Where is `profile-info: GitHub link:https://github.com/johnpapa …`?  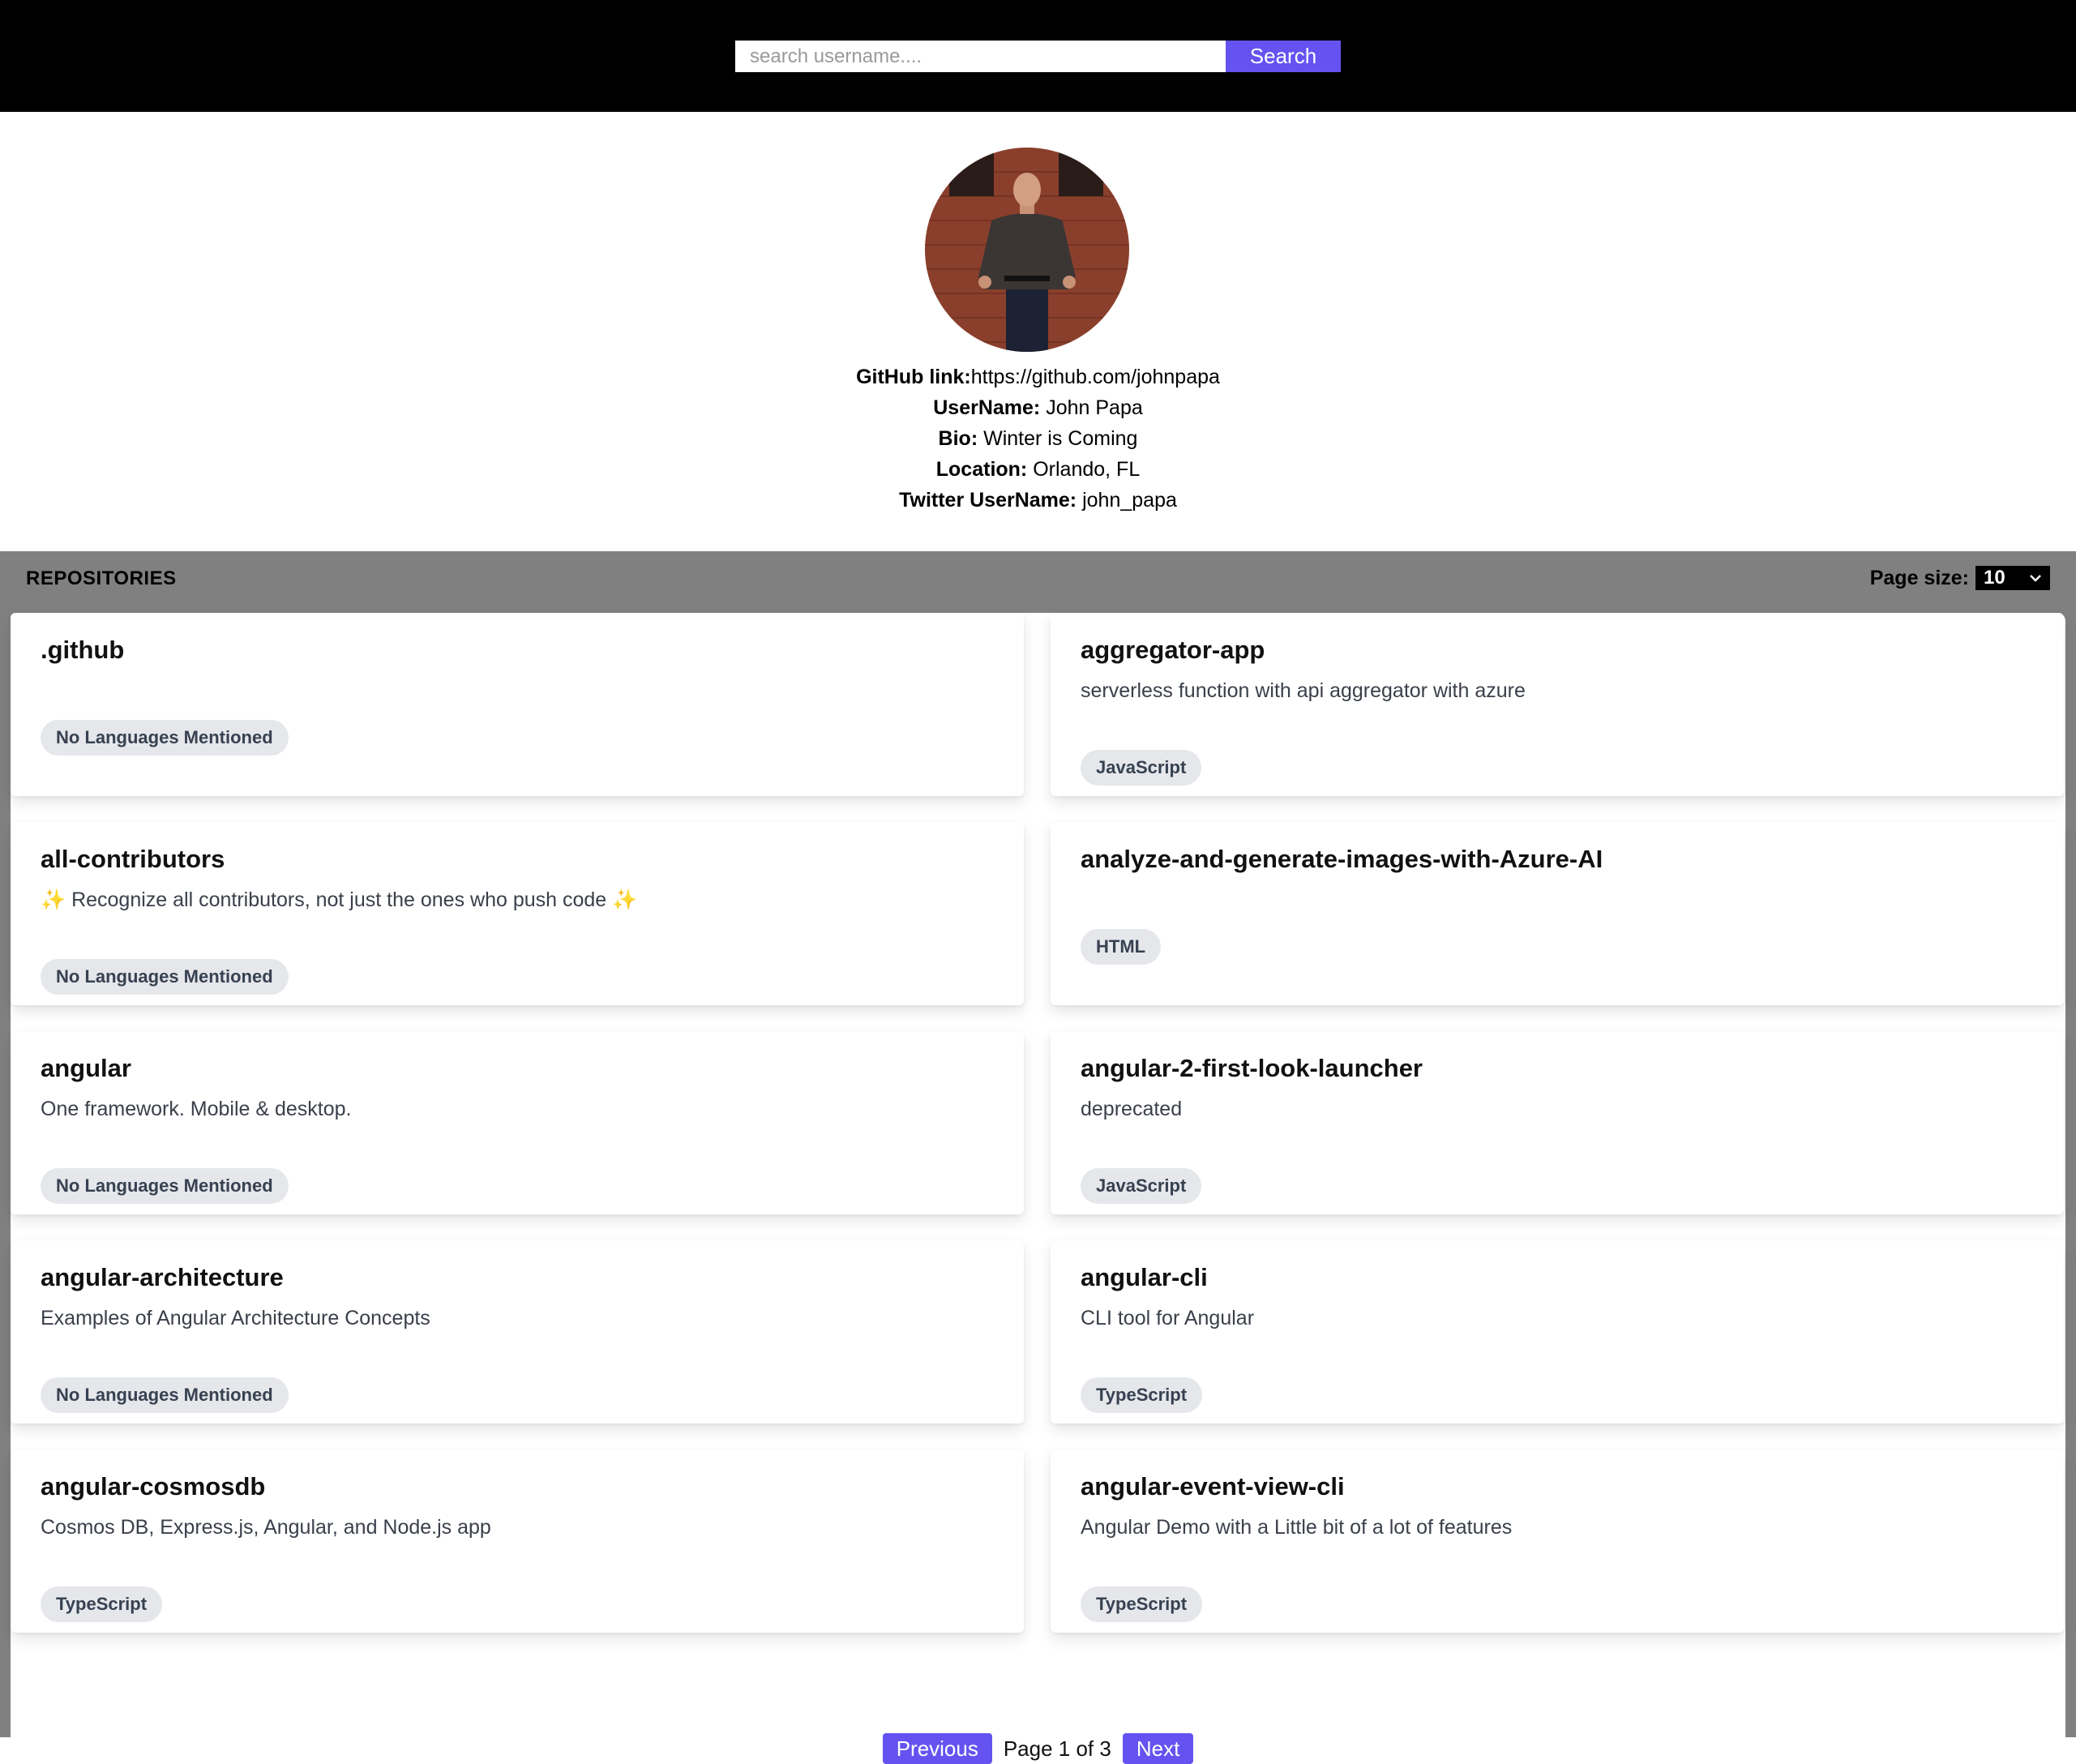 profile-info: GitHub link:https://github.com/johnpapa … is located at coordinates (1038, 439).